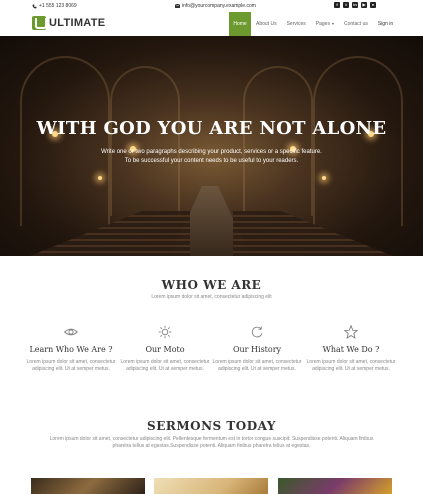 This screenshot has height=494, width=423. Describe the element at coordinates (34, 6) in the screenshot. I see `phone-icon` at that location.